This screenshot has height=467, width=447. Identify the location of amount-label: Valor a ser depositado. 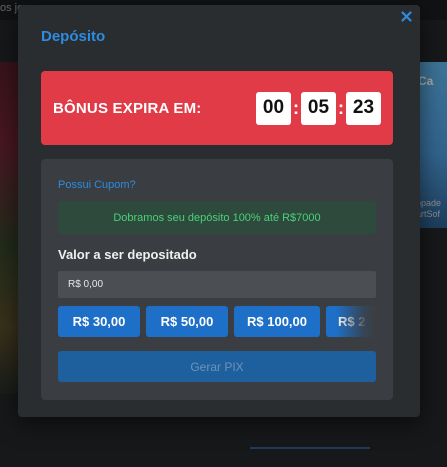
(127, 254).